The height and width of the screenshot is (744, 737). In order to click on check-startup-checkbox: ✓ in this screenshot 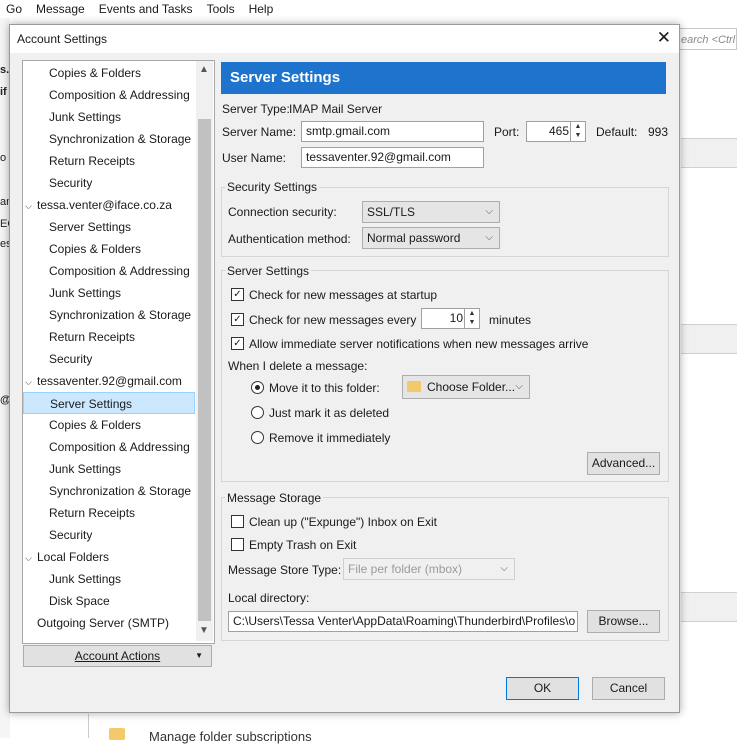, I will do `click(237, 294)`.